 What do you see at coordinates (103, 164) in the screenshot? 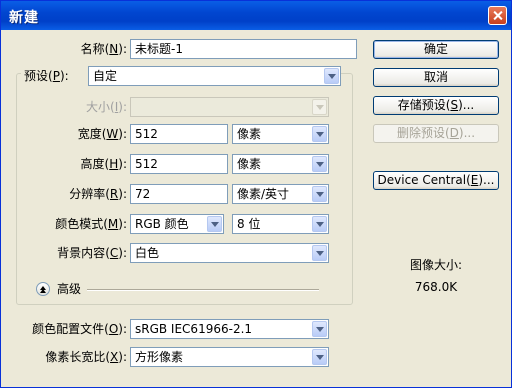
I see `height-label: 高度(H):` at bounding box center [103, 164].